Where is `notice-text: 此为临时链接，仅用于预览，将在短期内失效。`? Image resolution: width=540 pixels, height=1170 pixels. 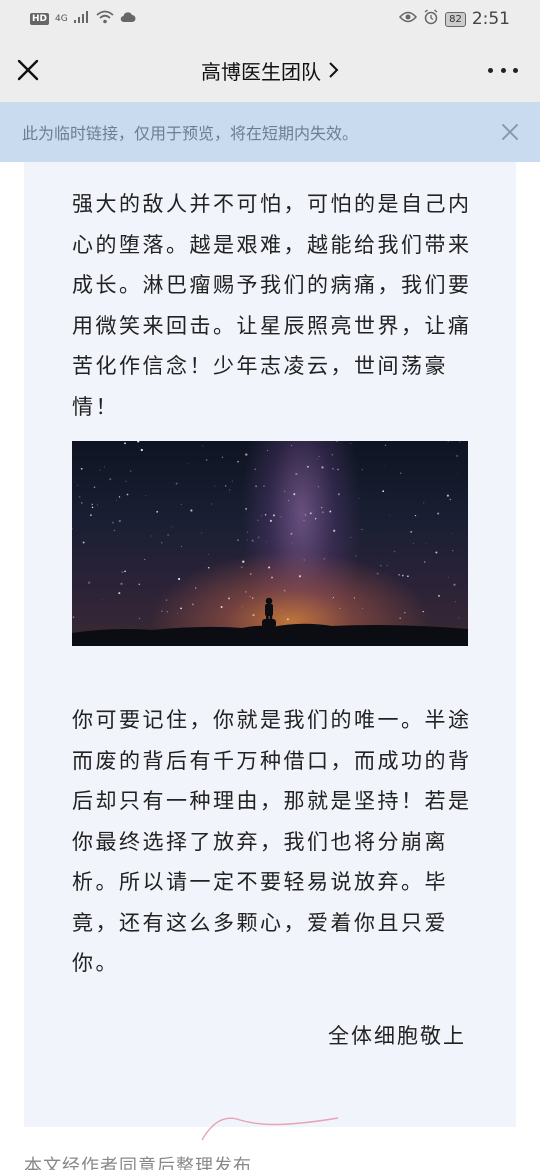
notice-text: 此为临时链接，仅用于预览，将在短期内失效。 is located at coordinates (190, 133).